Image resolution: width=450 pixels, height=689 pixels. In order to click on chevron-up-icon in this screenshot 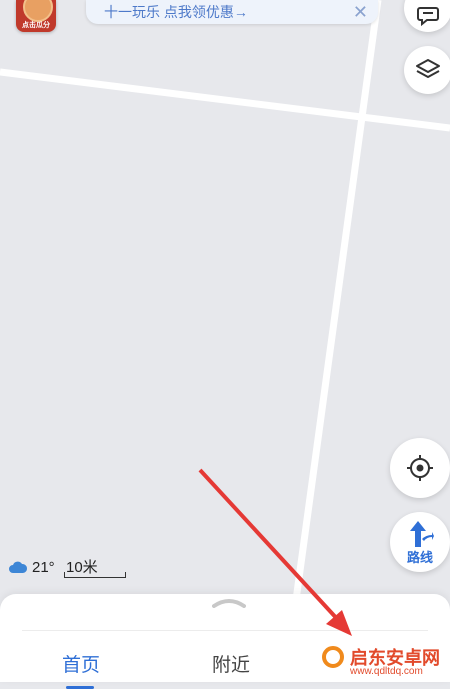, I will do `click(229, 602)`.